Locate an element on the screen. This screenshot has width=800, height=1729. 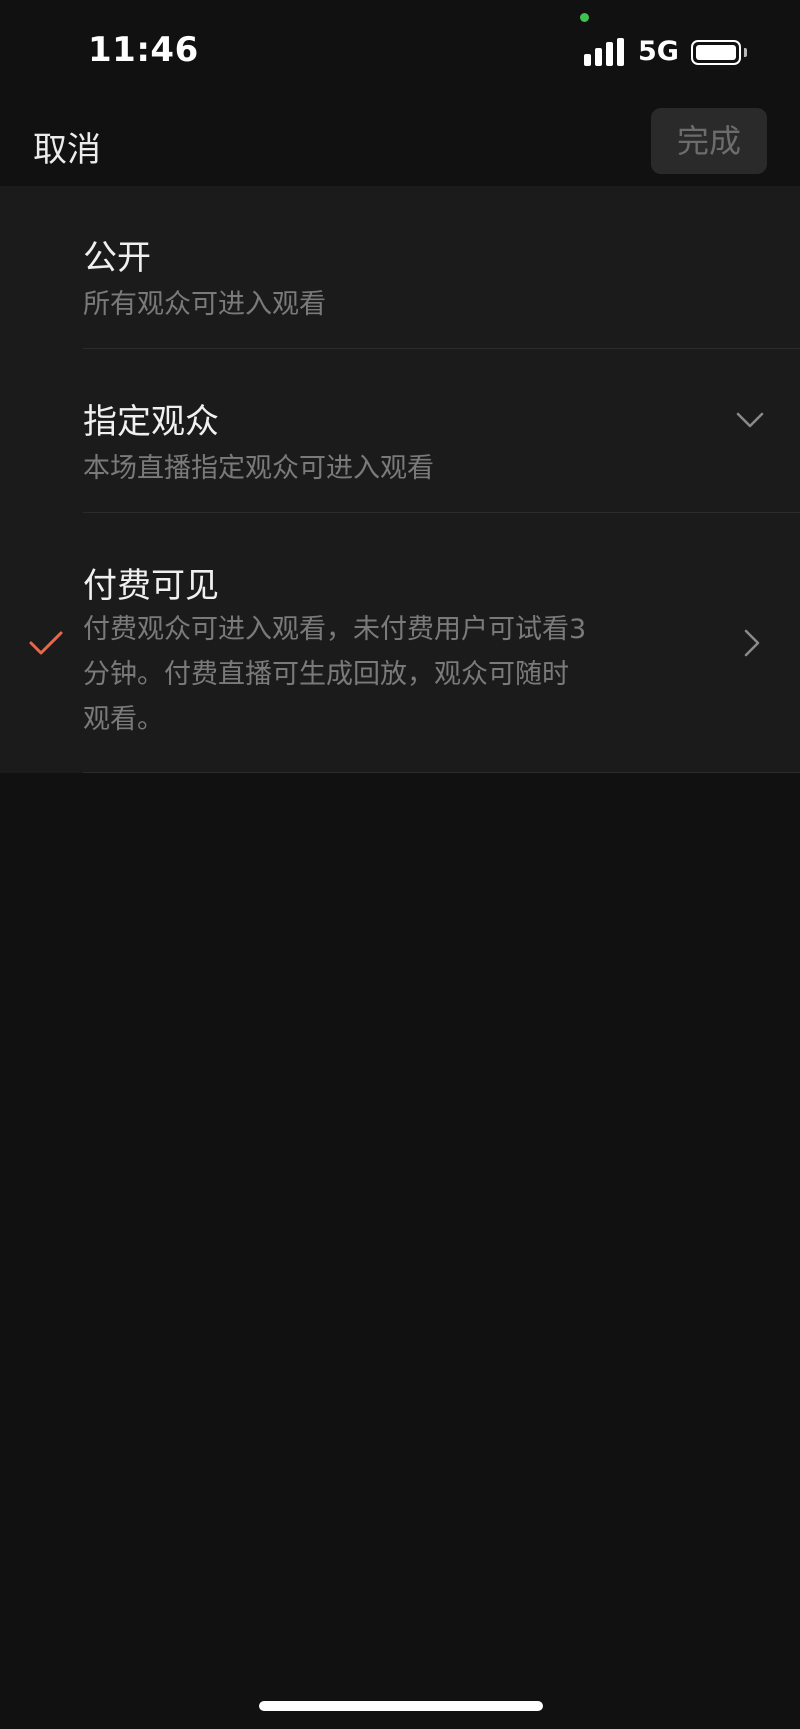
option-title: 指定观众 is located at coordinates (151, 422).